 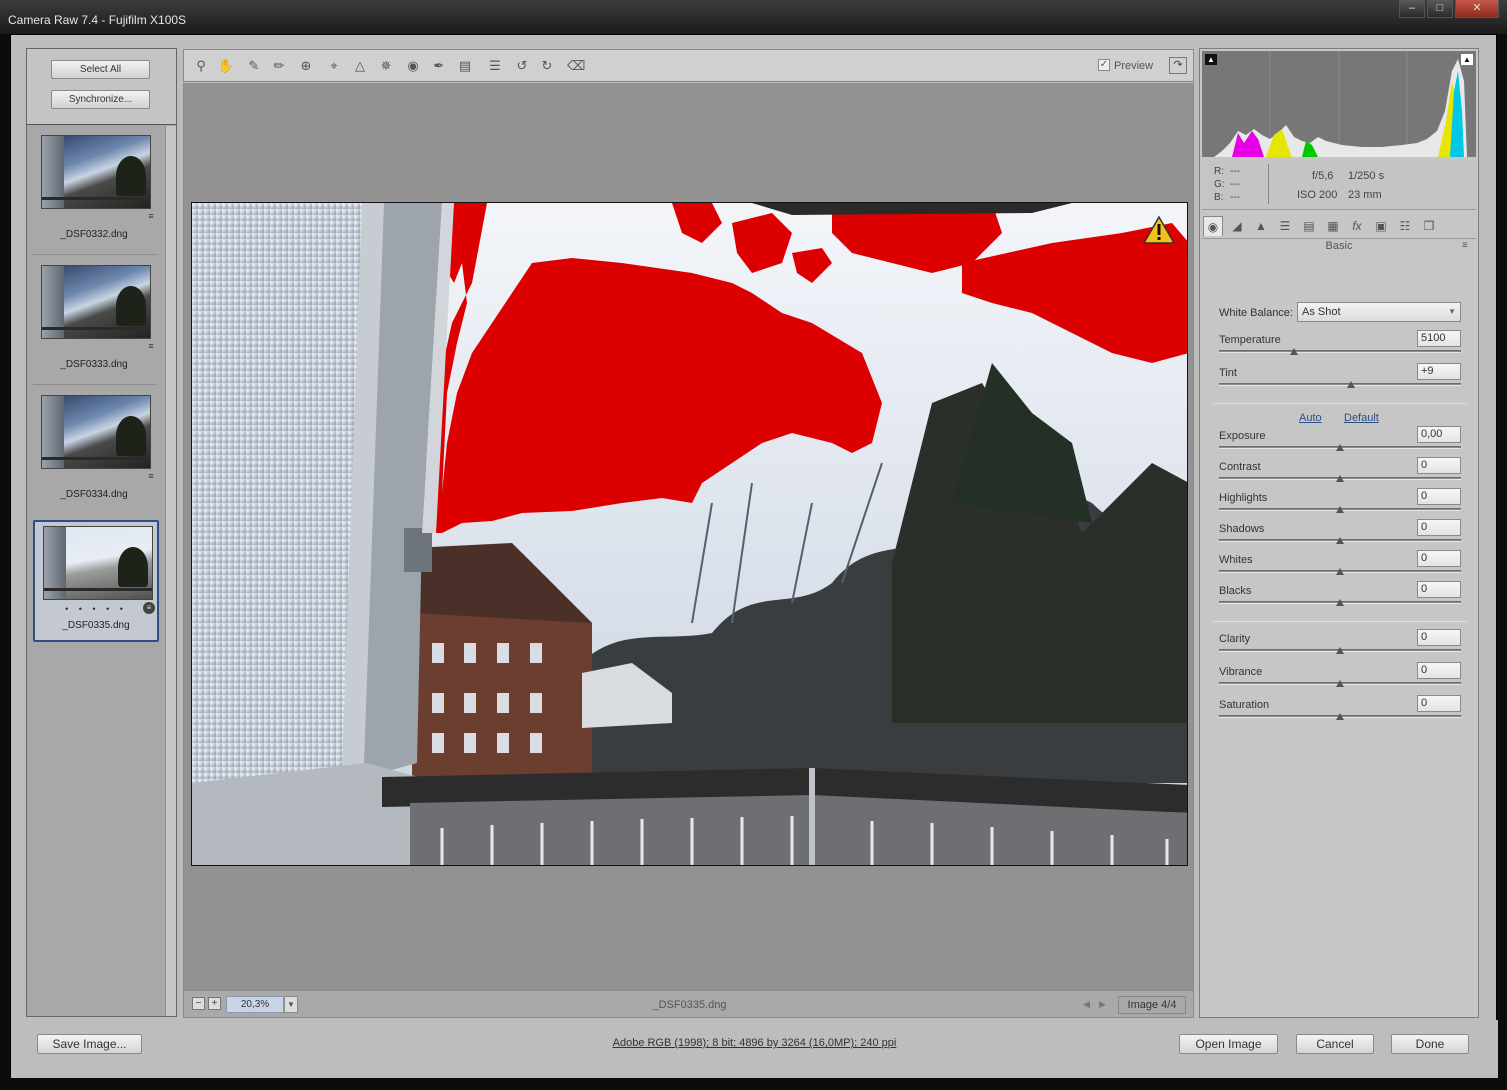 What do you see at coordinates (279, 66) in the screenshot?
I see `color-sampler-tool-icon: ✏` at bounding box center [279, 66].